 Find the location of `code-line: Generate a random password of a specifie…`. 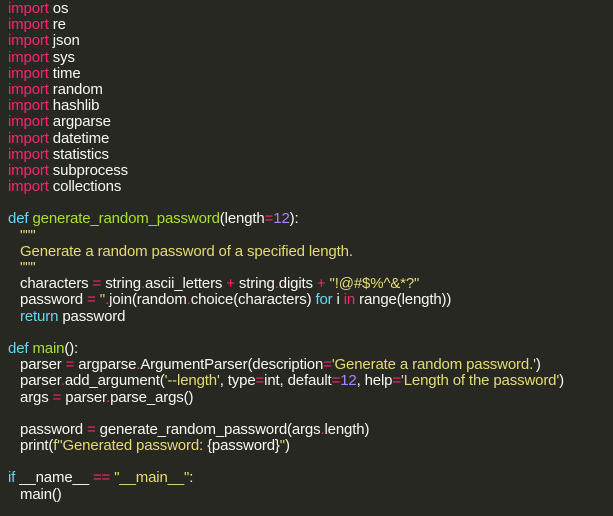

code-line: Generate a random password of a specifie… is located at coordinates (306, 251).